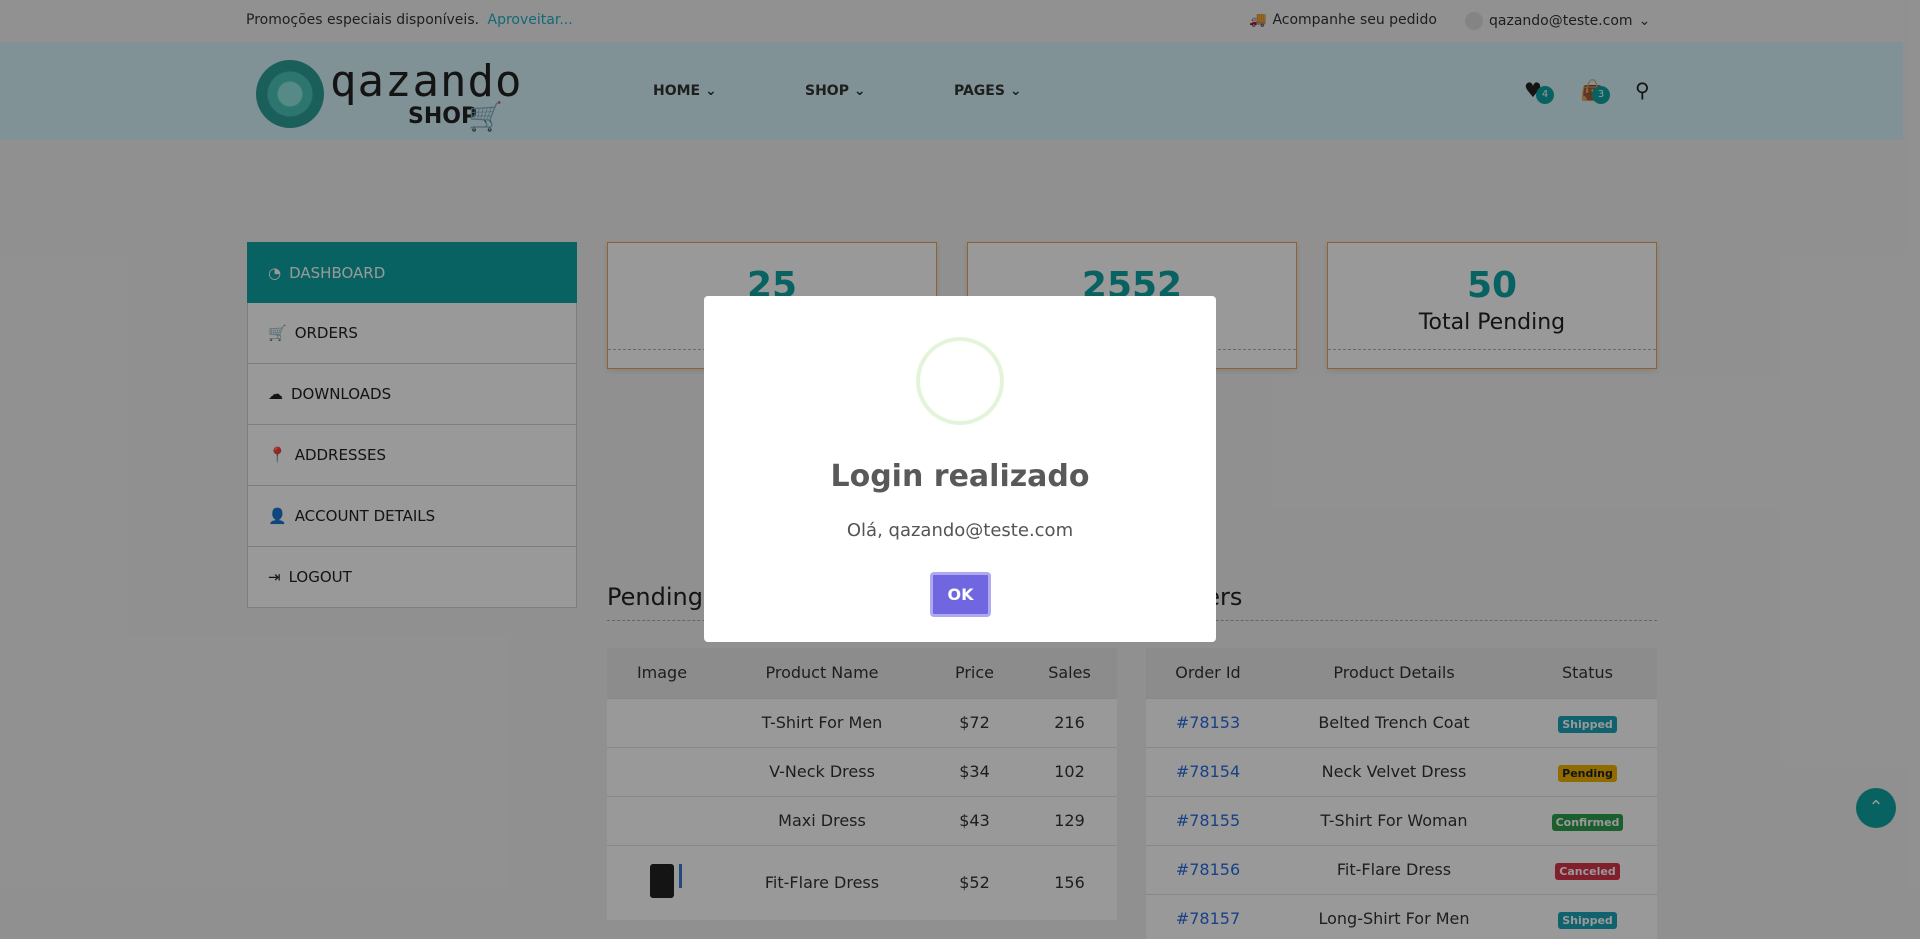  What do you see at coordinates (960, 476) in the screenshot?
I see `dialog-title: Login realizado` at bounding box center [960, 476].